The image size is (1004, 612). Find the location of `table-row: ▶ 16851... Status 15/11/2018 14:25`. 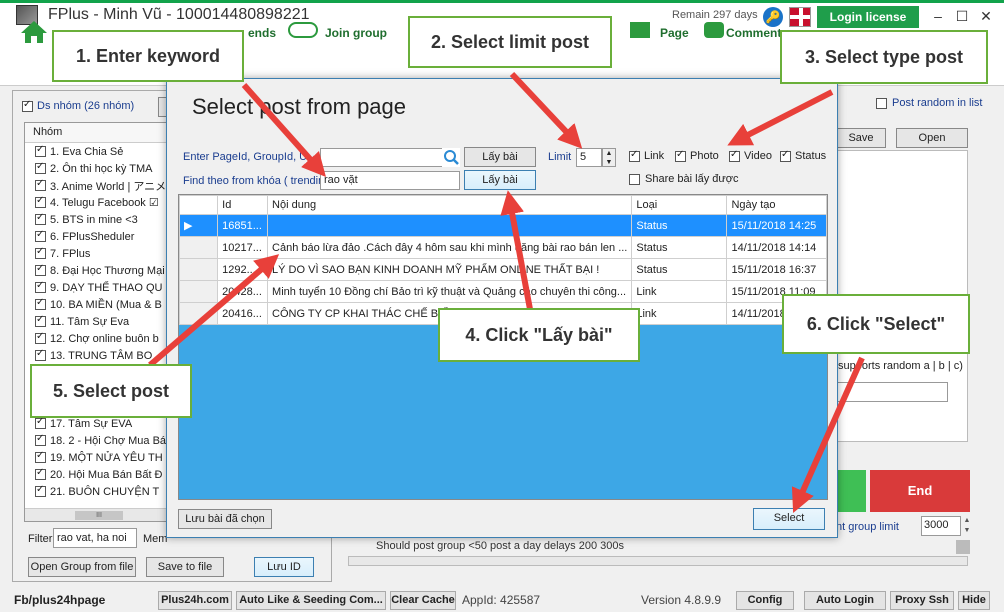

table-row: ▶ 16851... Status 15/11/2018 14:25 is located at coordinates (502, 225).